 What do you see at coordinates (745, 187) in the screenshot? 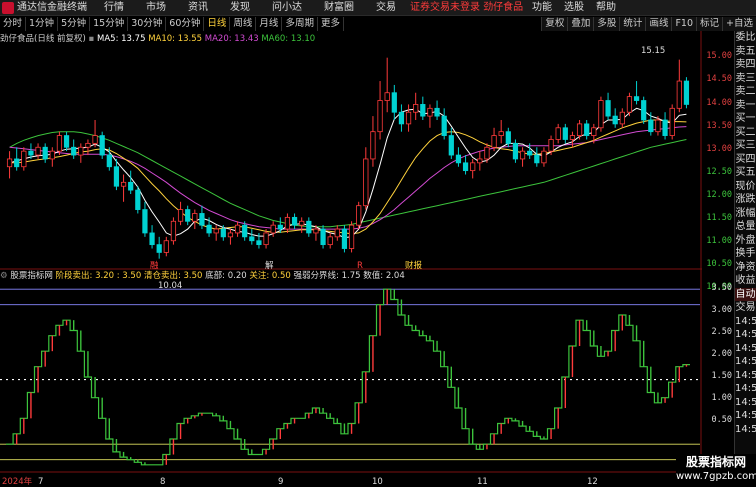
I see `side-price: 现价` at bounding box center [745, 187].